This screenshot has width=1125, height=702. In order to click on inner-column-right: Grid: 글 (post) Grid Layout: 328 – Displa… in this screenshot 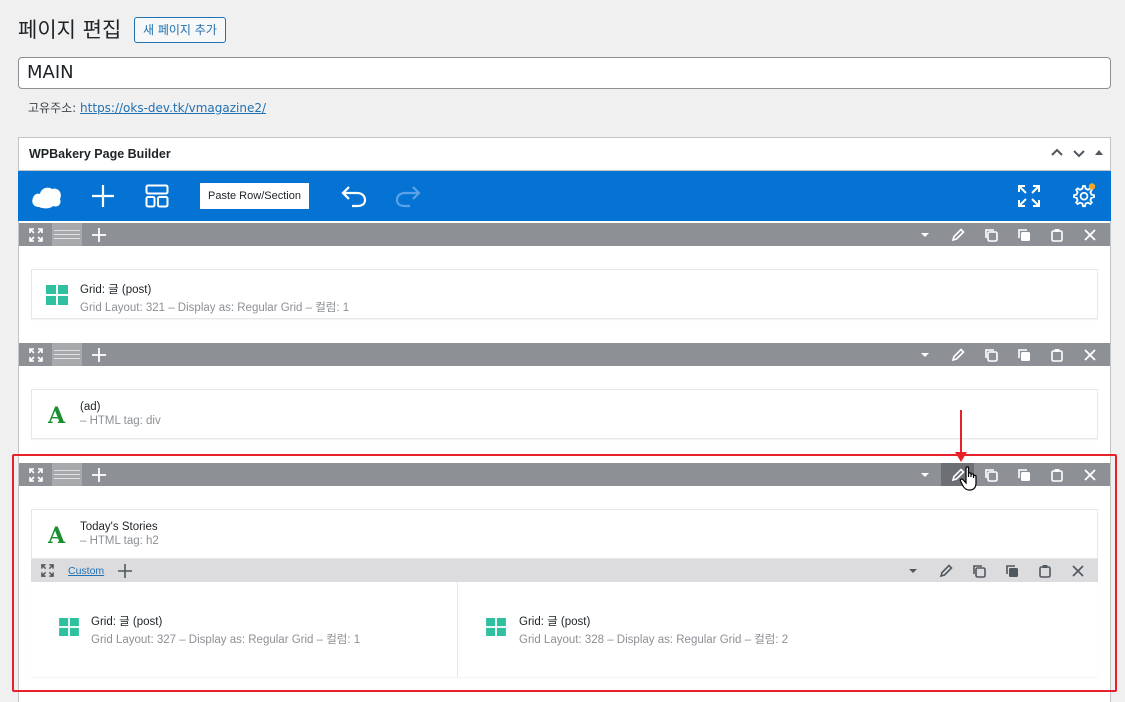, I will do `click(778, 629)`.